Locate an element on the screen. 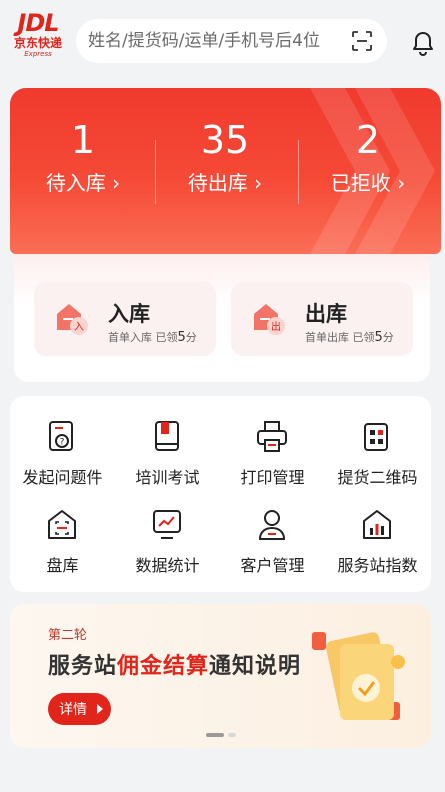 This screenshot has height=792, width=445. grid-item-label: 客户管理 is located at coordinates (272, 565).